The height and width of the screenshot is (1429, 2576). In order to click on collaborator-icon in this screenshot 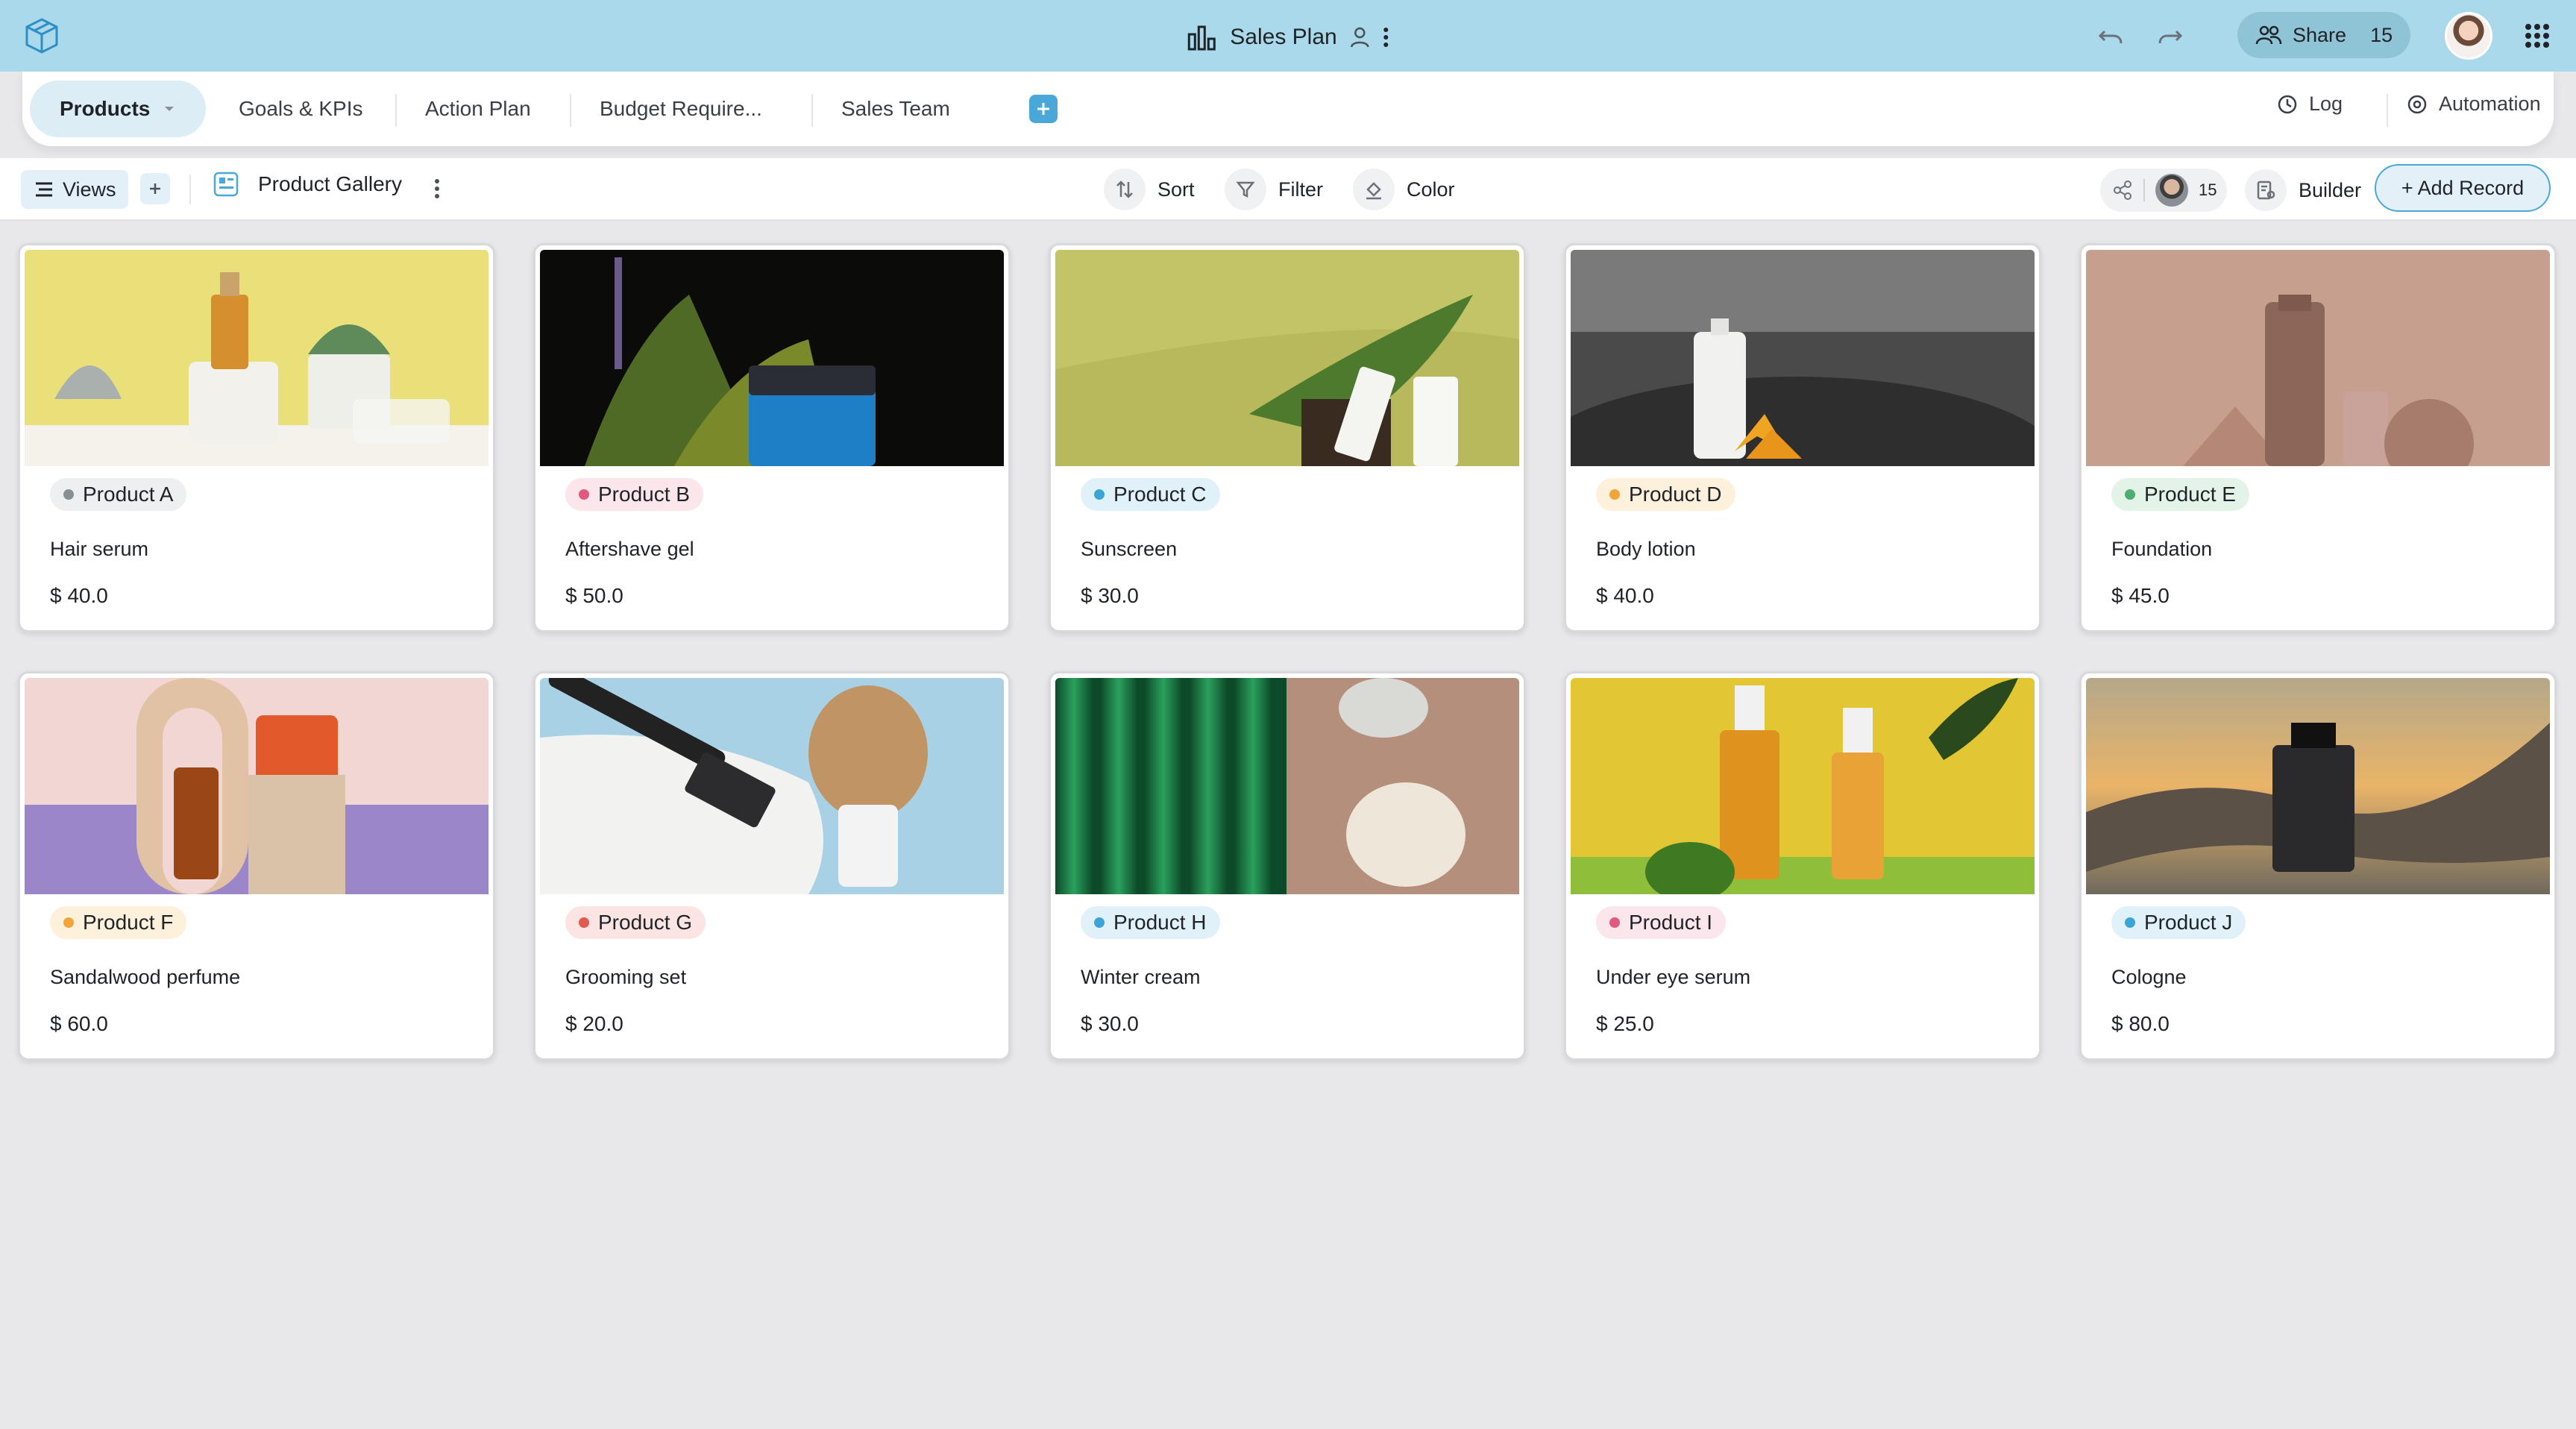, I will do `click(1361, 37)`.